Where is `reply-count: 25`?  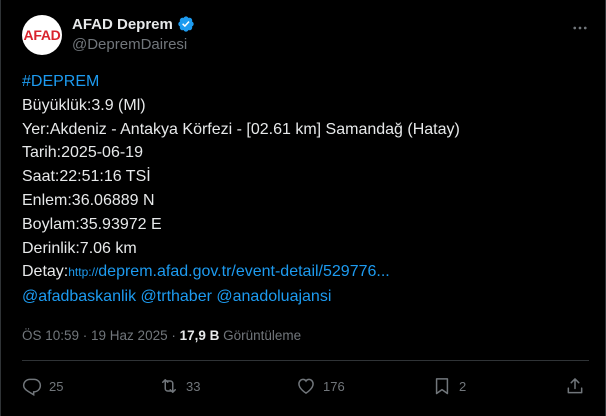
reply-count: 25 is located at coordinates (56, 386).